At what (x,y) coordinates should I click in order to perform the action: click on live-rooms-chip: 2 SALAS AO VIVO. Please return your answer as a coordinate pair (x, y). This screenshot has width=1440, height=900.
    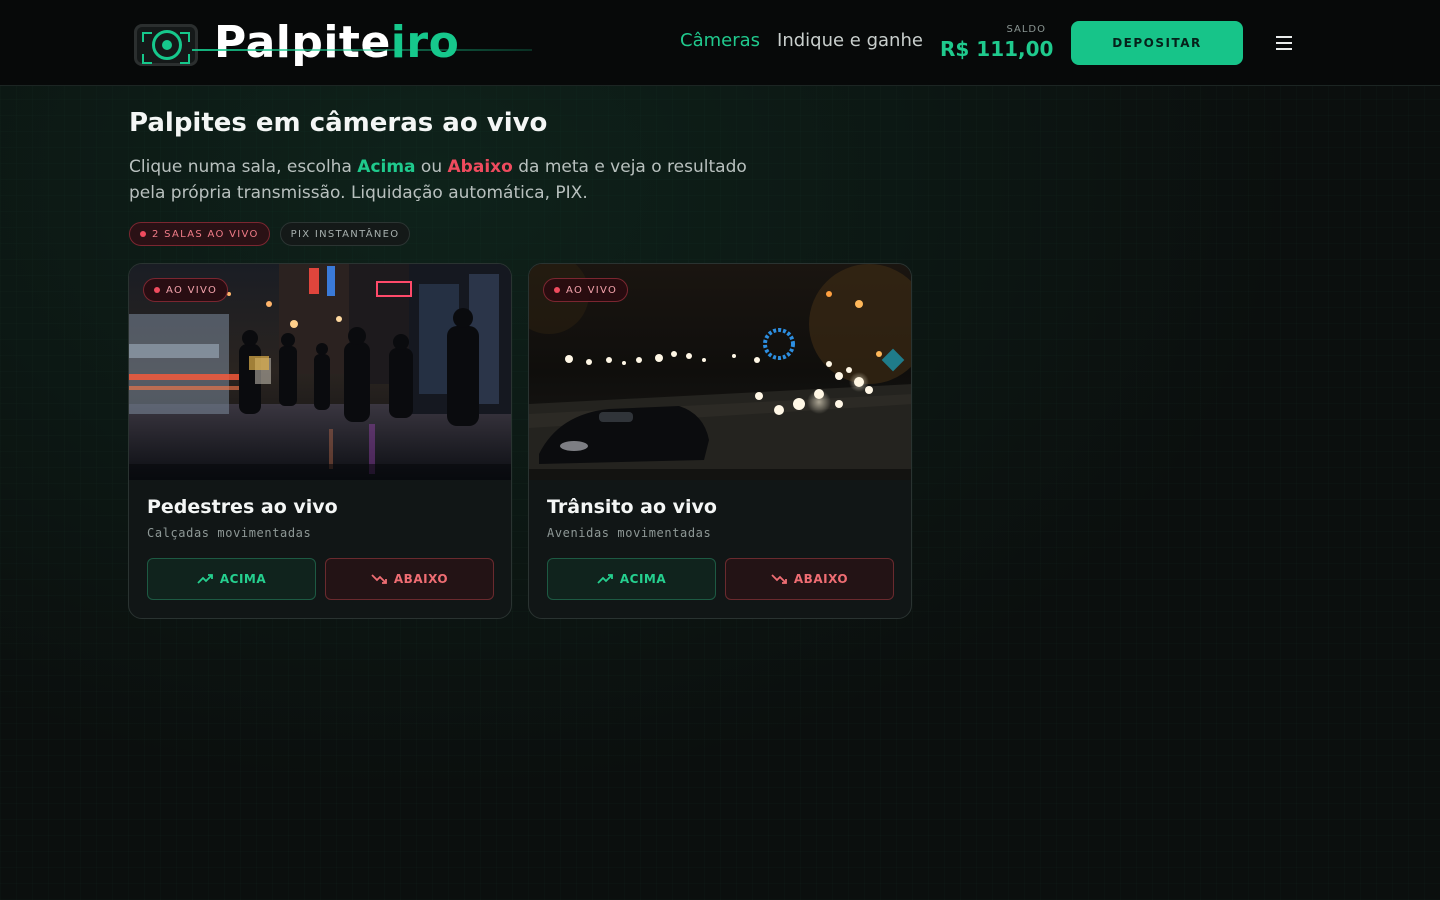
    Looking at the image, I should click on (199, 234).